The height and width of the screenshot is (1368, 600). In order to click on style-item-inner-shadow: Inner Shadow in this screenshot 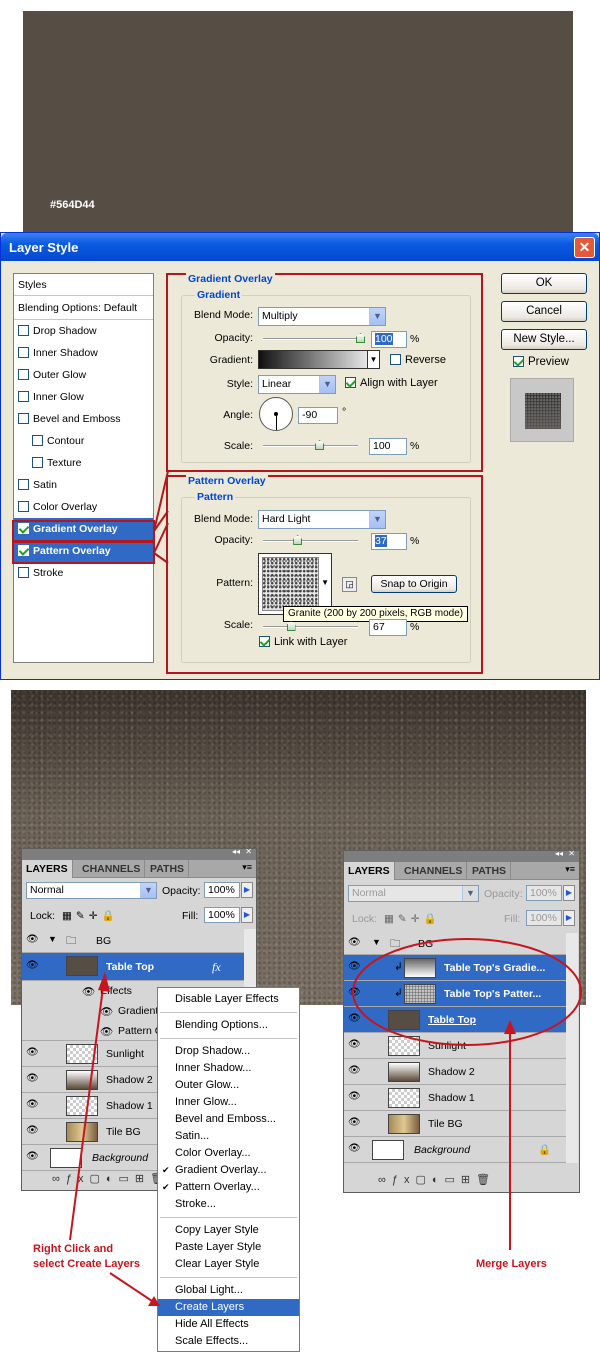, I will do `click(83, 353)`.